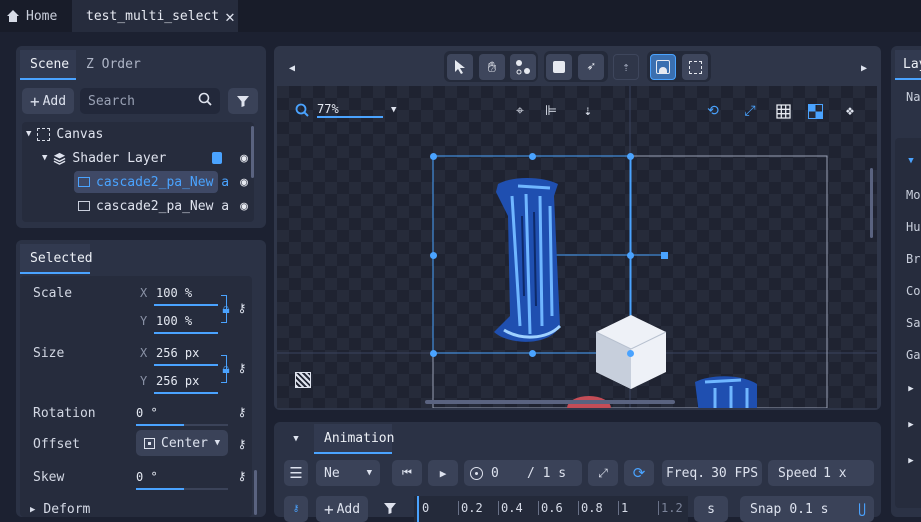 The image size is (921, 522). Describe the element at coordinates (433, 255) in the screenshot. I see `selection-handle-ml` at that location.